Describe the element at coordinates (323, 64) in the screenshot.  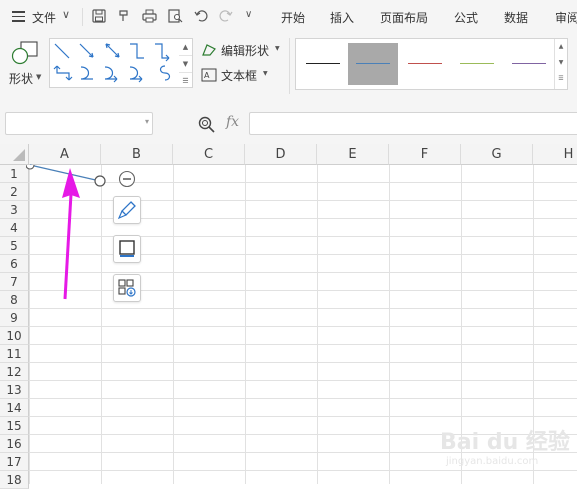
I see `line-style-black` at that location.